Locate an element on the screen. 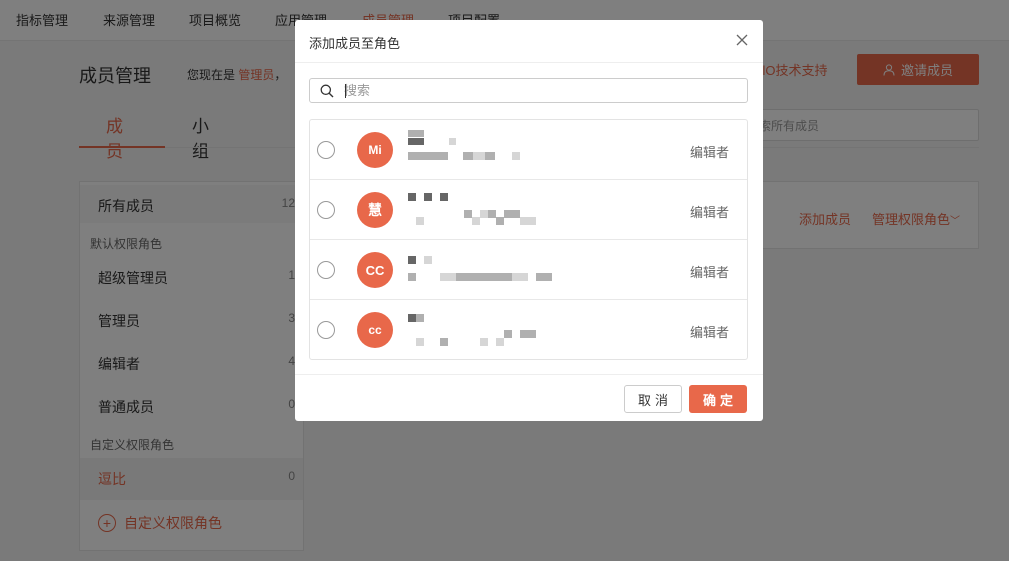 This screenshot has height=561, width=1009. avatar: cc is located at coordinates (375, 330).